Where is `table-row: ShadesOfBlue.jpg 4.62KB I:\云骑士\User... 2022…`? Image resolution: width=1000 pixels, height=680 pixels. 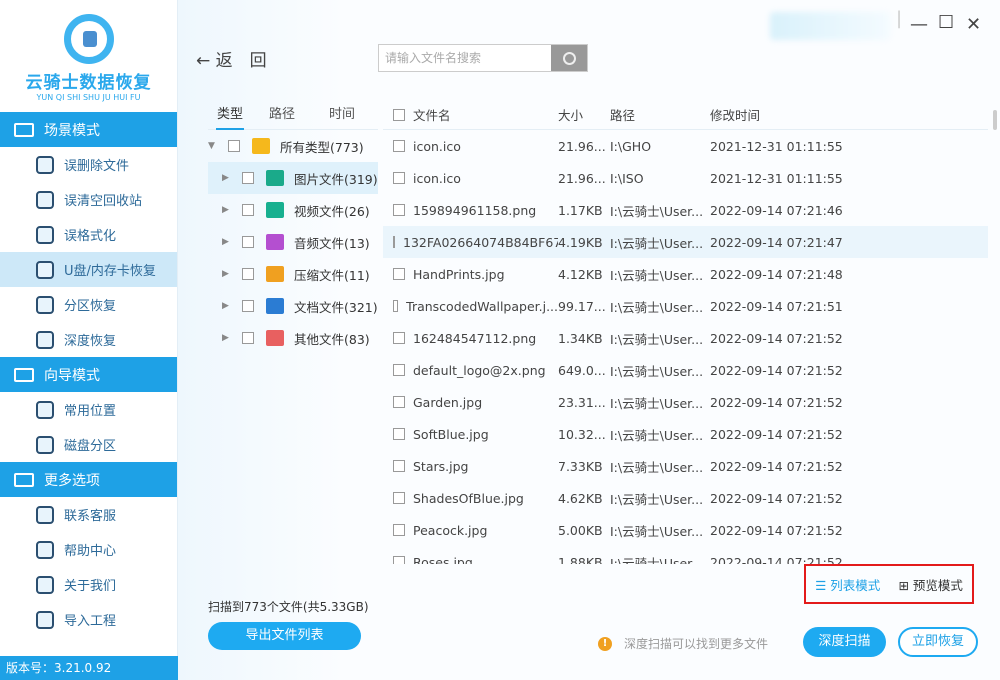
table-row: ShadesOfBlue.jpg 4.62KB I:\云骑士\User... 2022… is located at coordinates (685, 498).